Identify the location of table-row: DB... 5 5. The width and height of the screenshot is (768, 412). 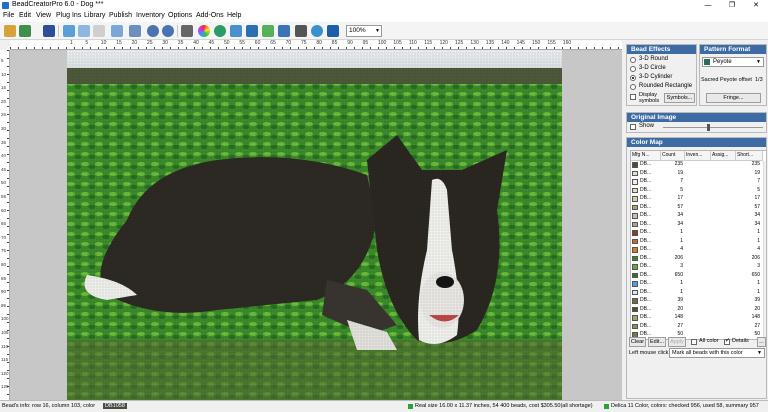
(696, 191).